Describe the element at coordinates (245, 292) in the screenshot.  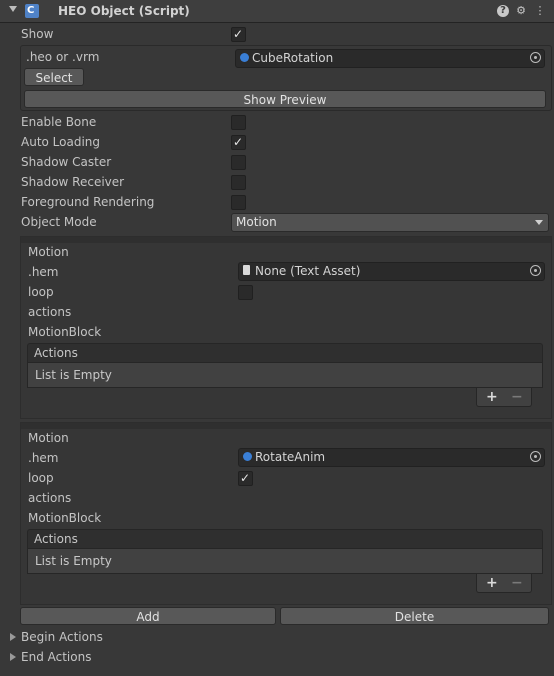
I see `loop-checkbox` at that location.